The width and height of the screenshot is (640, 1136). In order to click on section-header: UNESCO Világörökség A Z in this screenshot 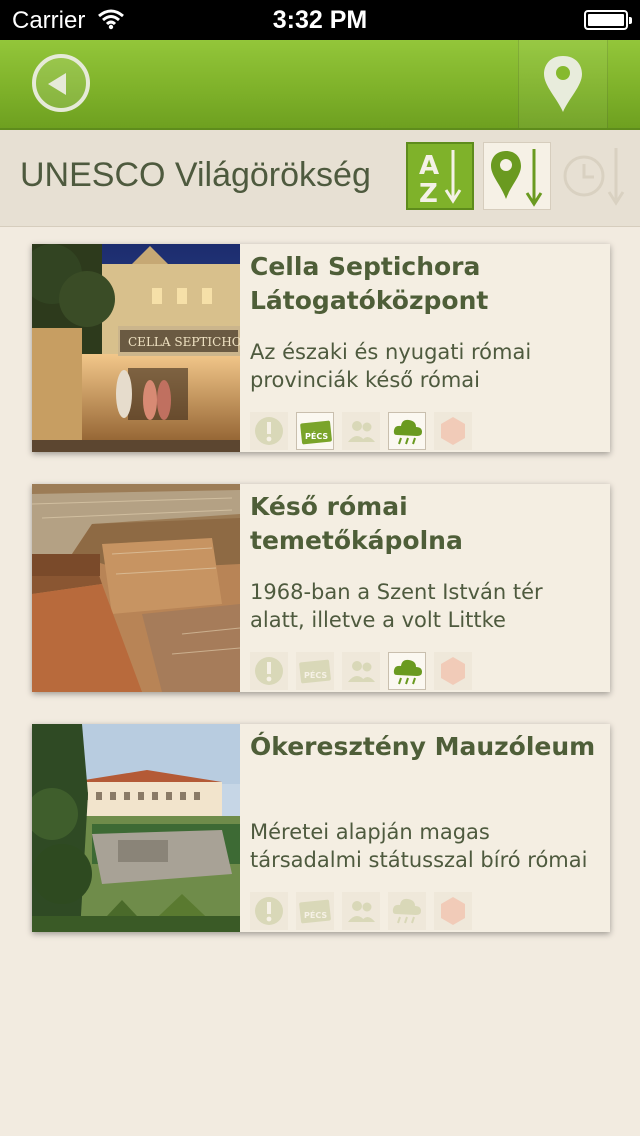, I will do `click(320, 178)`.